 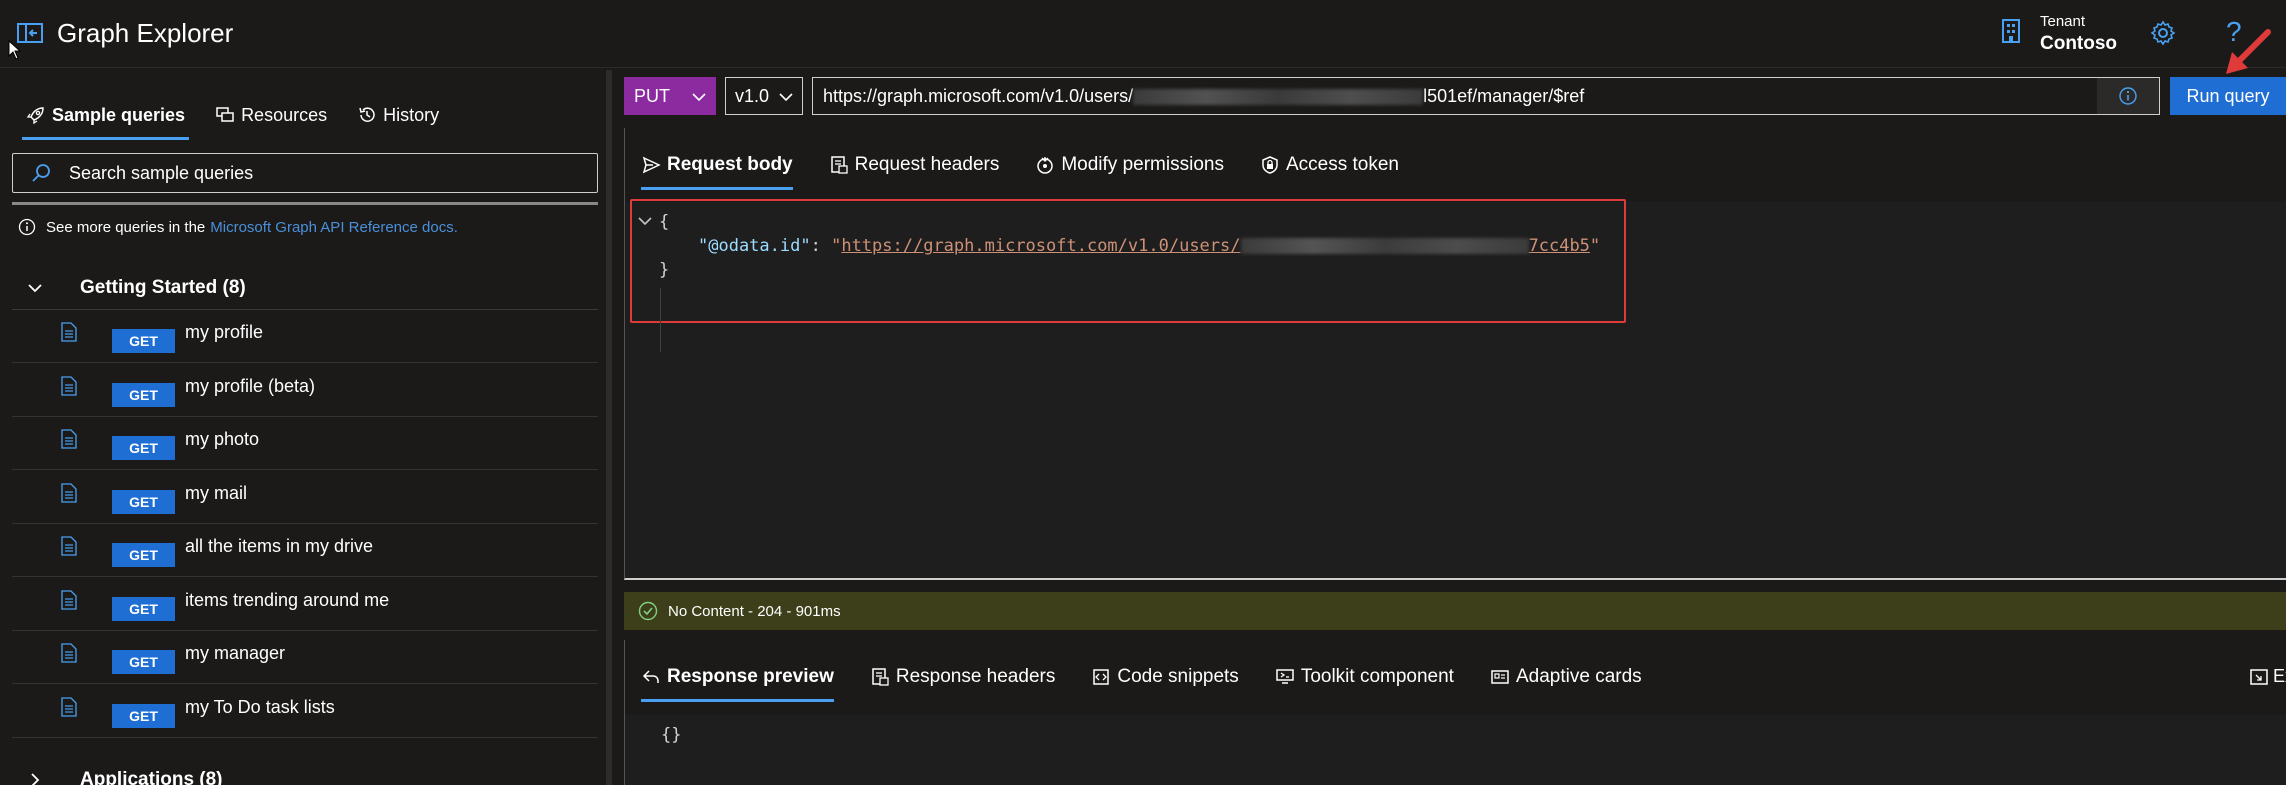 I want to click on tab-modify-permissions: Modify permissions, so click(x=1129, y=165).